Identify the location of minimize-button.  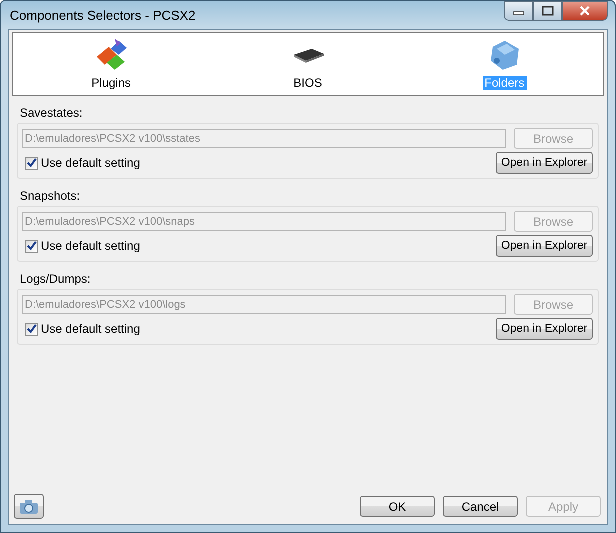
(518, 11).